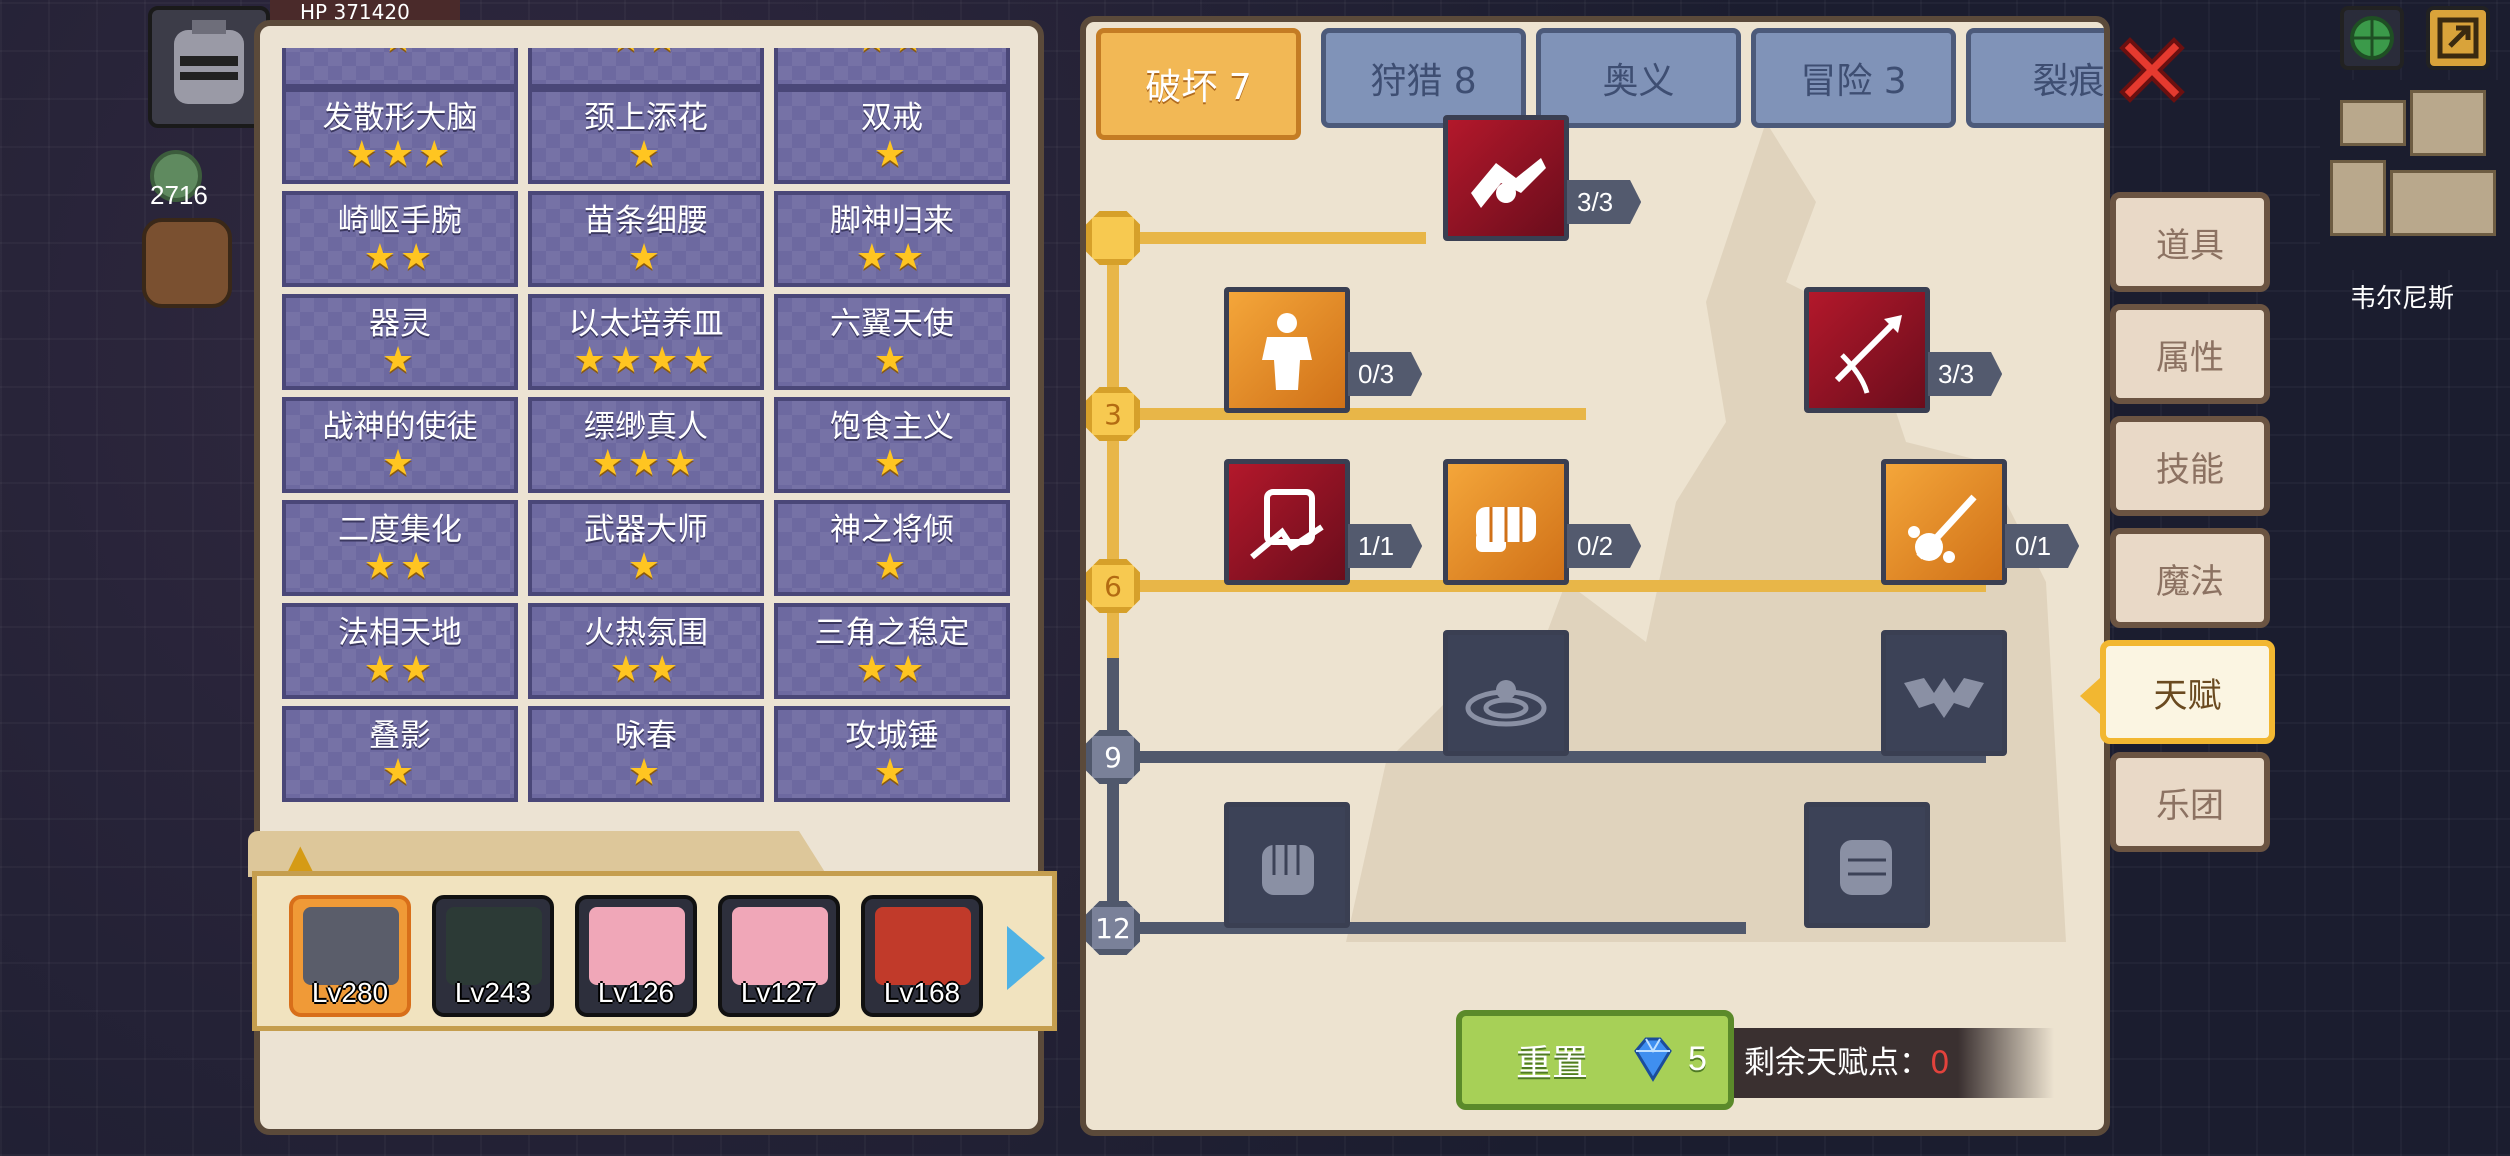  Describe the element at coordinates (1508, 183) in the screenshot. I see `handshake-icon` at that location.